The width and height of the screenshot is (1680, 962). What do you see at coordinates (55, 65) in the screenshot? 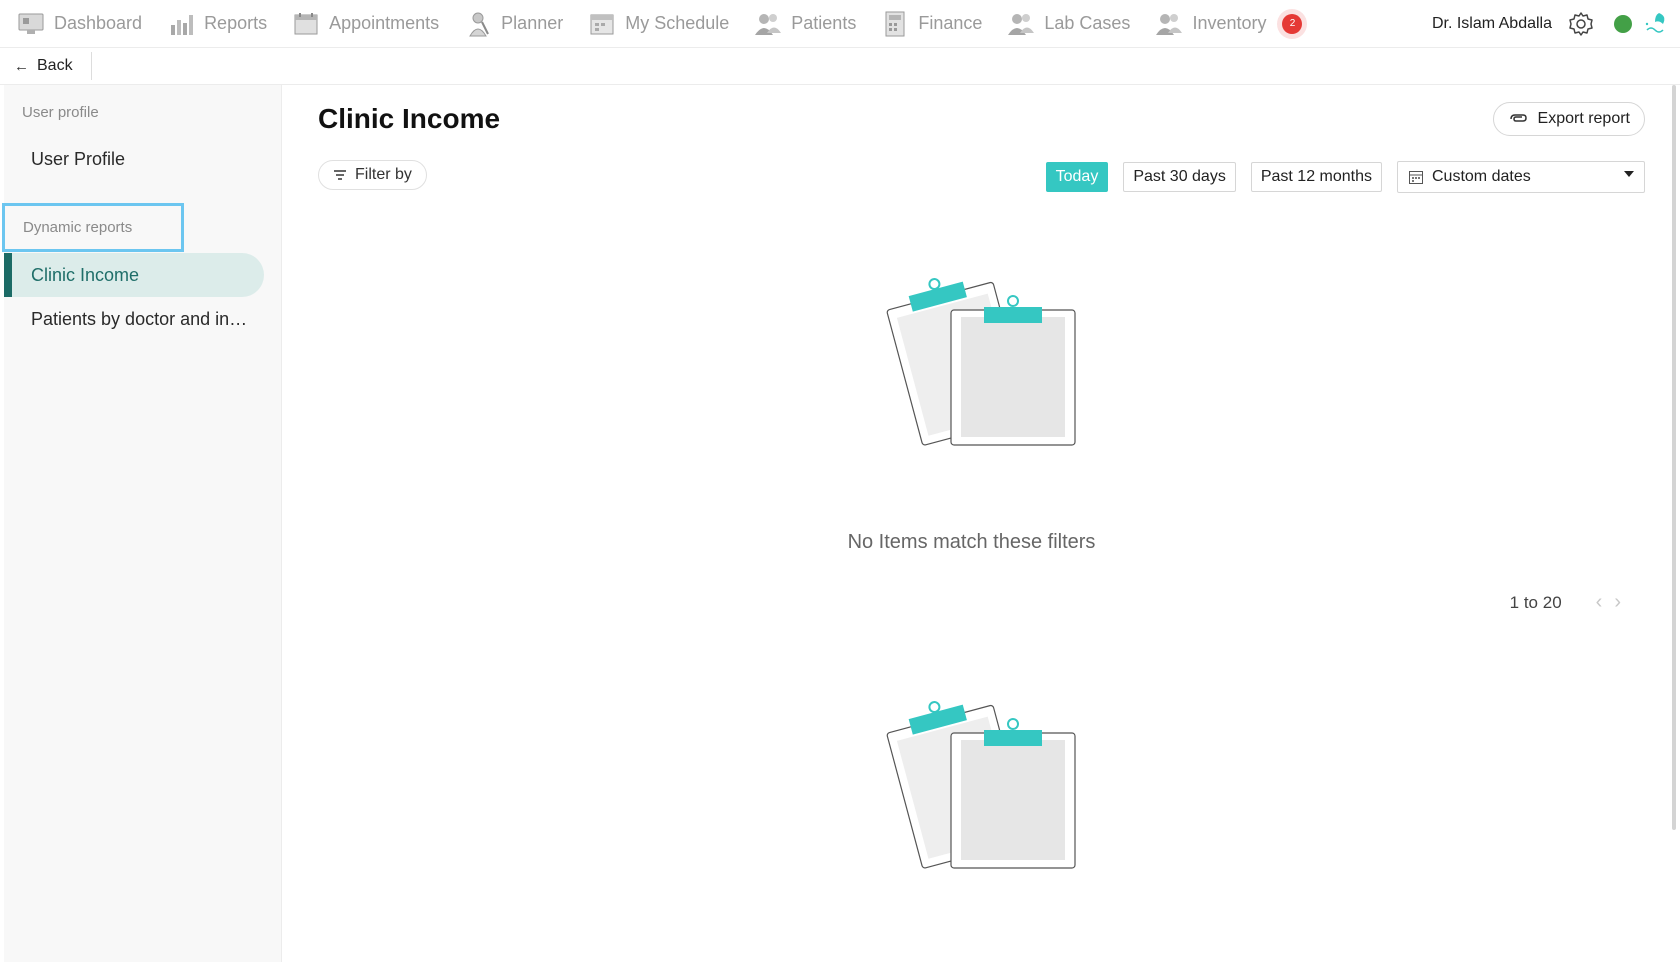
I see `back-label: Back` at bounding box center [55, 65].